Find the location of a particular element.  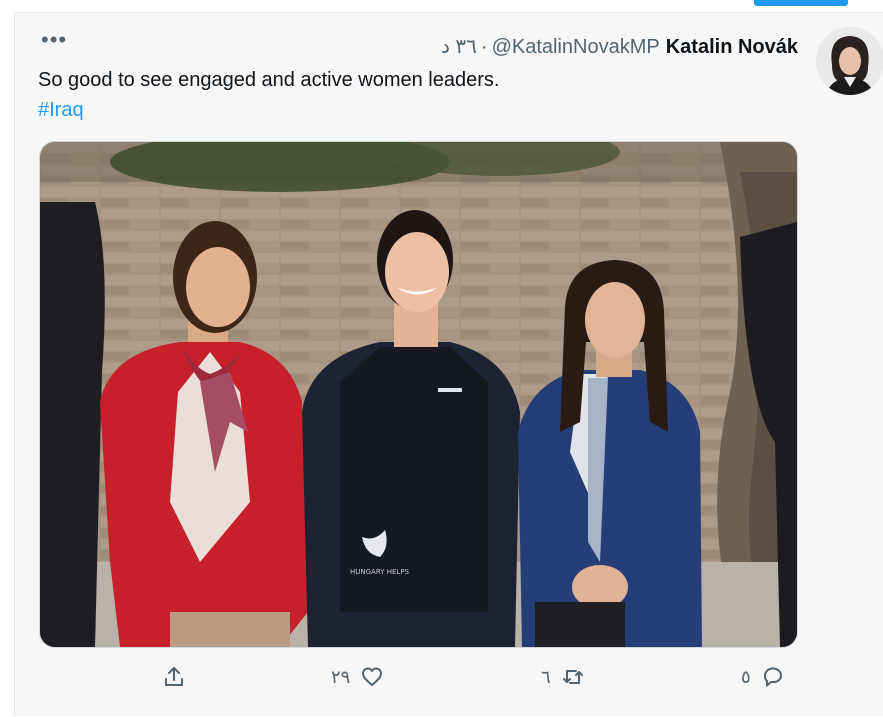

author-name: Katalin Novák is located at coordinates (732, 47).